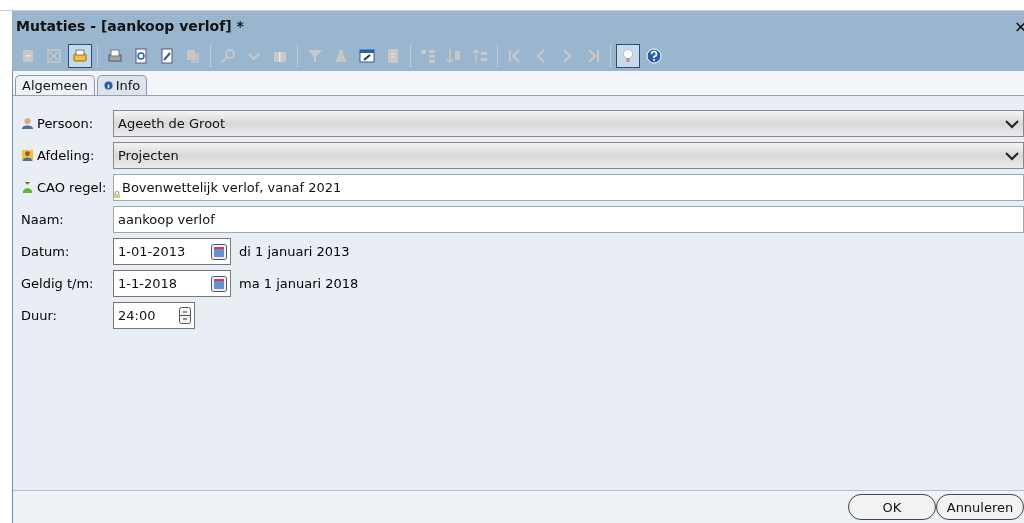 Image resolution: width=1024 pixels, height=523 pixels. What do you see at coordinates (568, 187) in the screenshot?
I see `input-field: Bovenwettelijk verlof, vanaf 2021` at bounding box center [568, 187].